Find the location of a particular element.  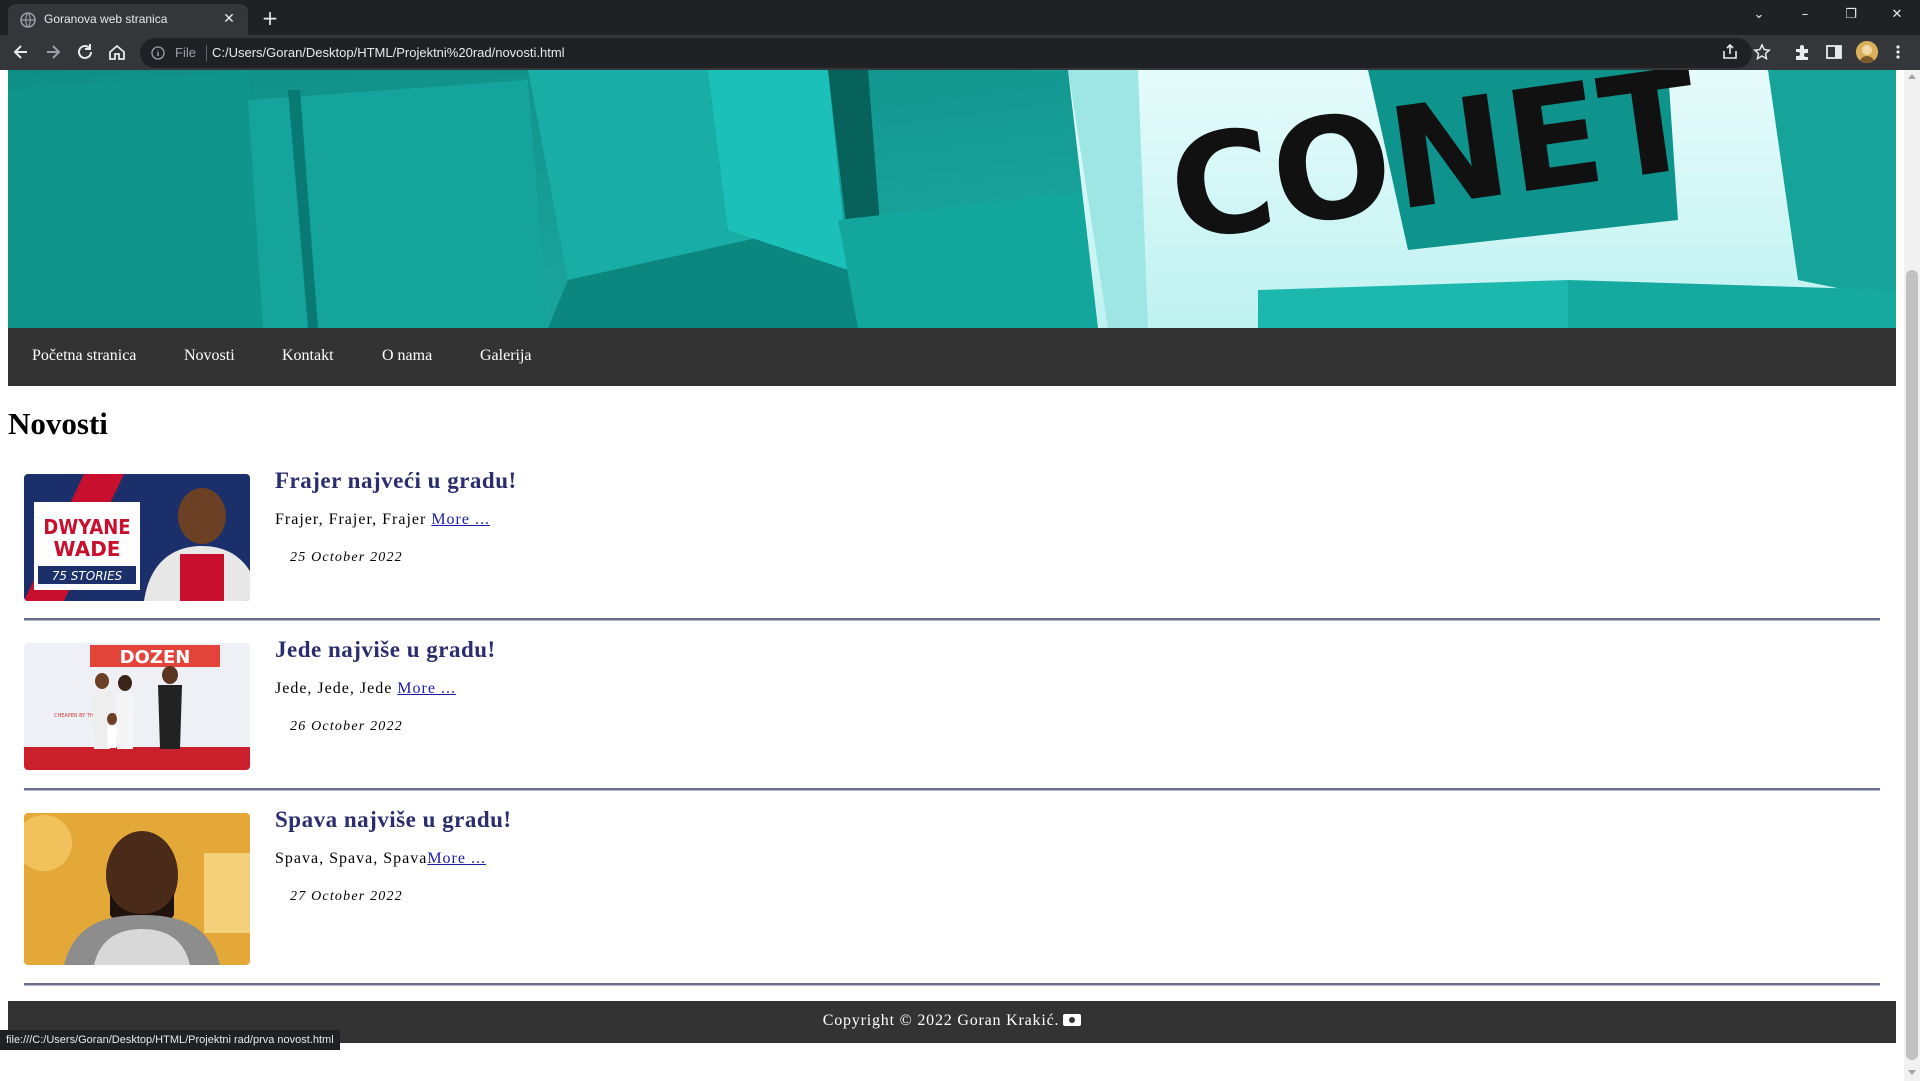

svg-text: WADE is located at coordinates (87, 549).